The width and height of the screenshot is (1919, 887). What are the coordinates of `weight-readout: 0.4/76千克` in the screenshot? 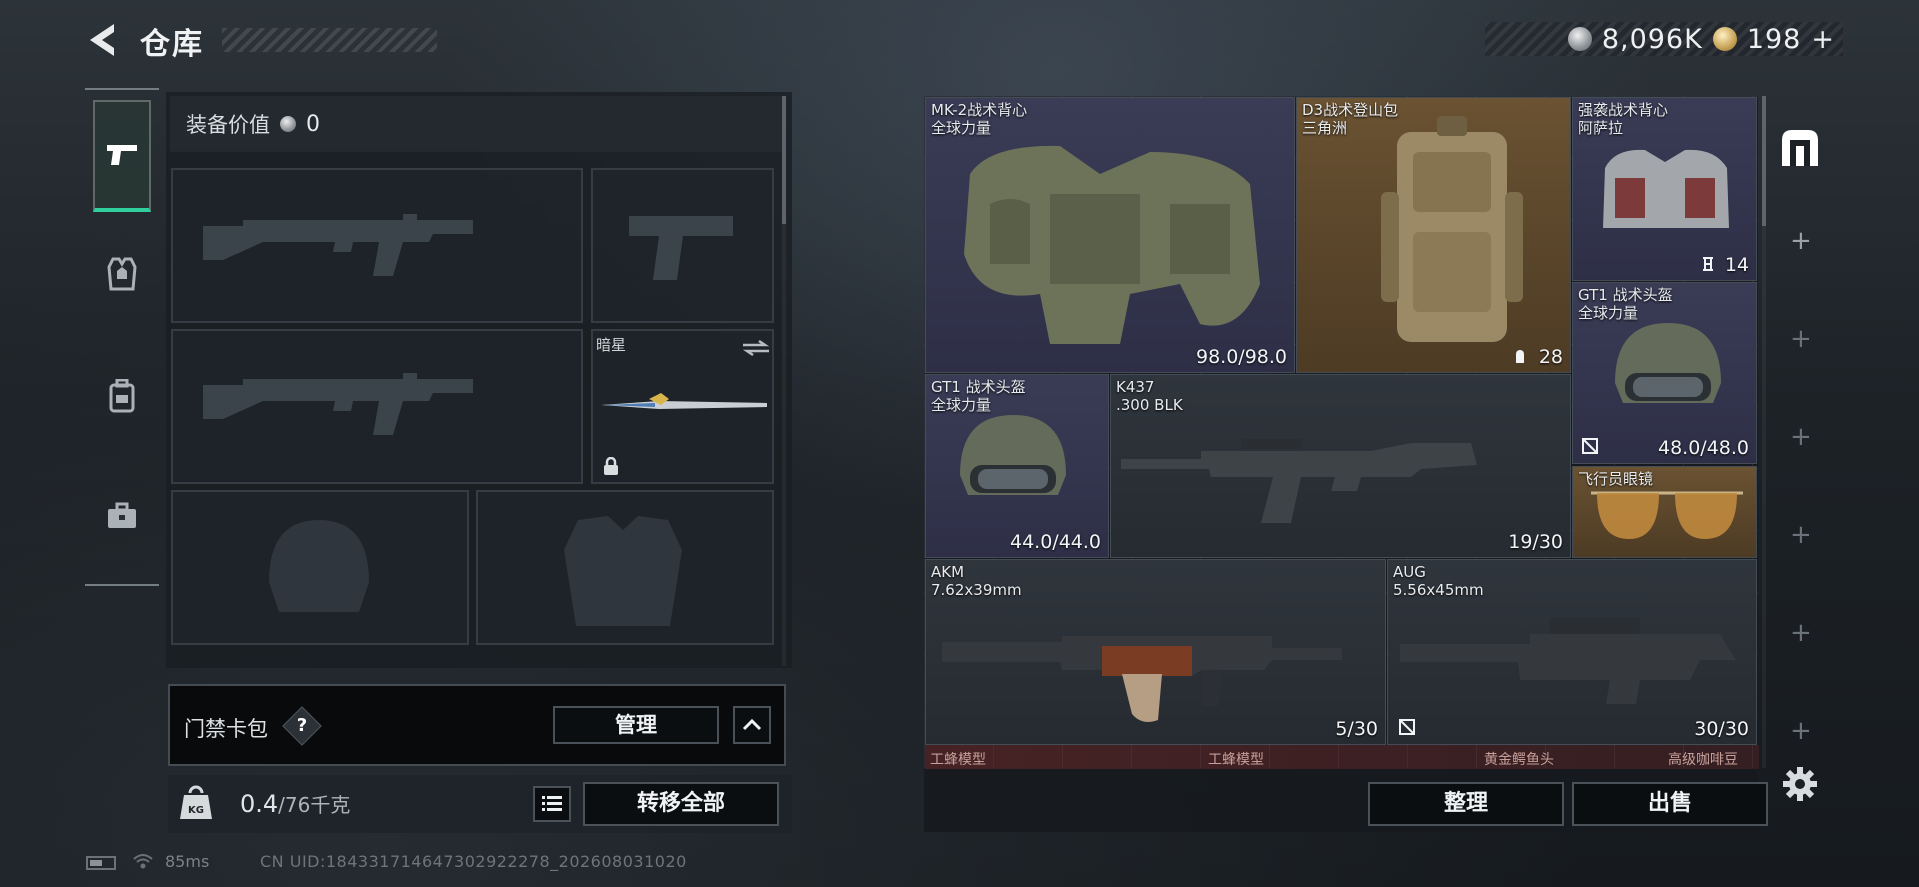 It's located at (295, 803).